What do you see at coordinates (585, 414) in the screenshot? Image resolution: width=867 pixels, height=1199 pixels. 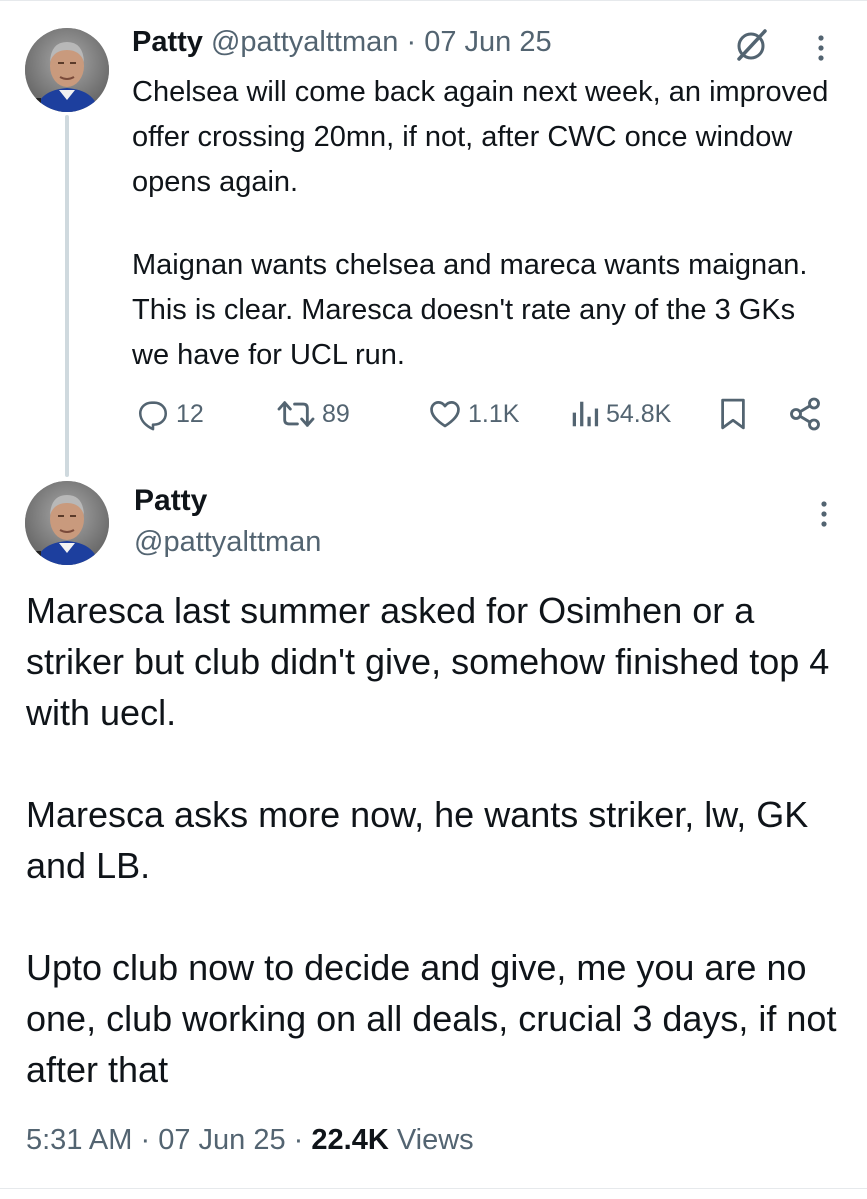 I see `views-icon` at bounding box center [585, 414].